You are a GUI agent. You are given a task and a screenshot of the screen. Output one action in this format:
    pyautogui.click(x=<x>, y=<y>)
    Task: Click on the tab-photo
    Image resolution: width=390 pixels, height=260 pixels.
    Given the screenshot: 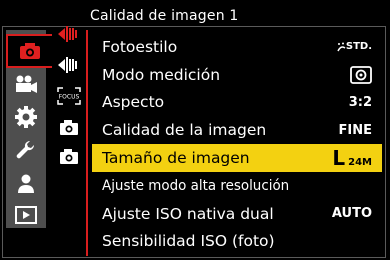 What is the action you would take?
    pyautogui.click(x=29, y=51)
    